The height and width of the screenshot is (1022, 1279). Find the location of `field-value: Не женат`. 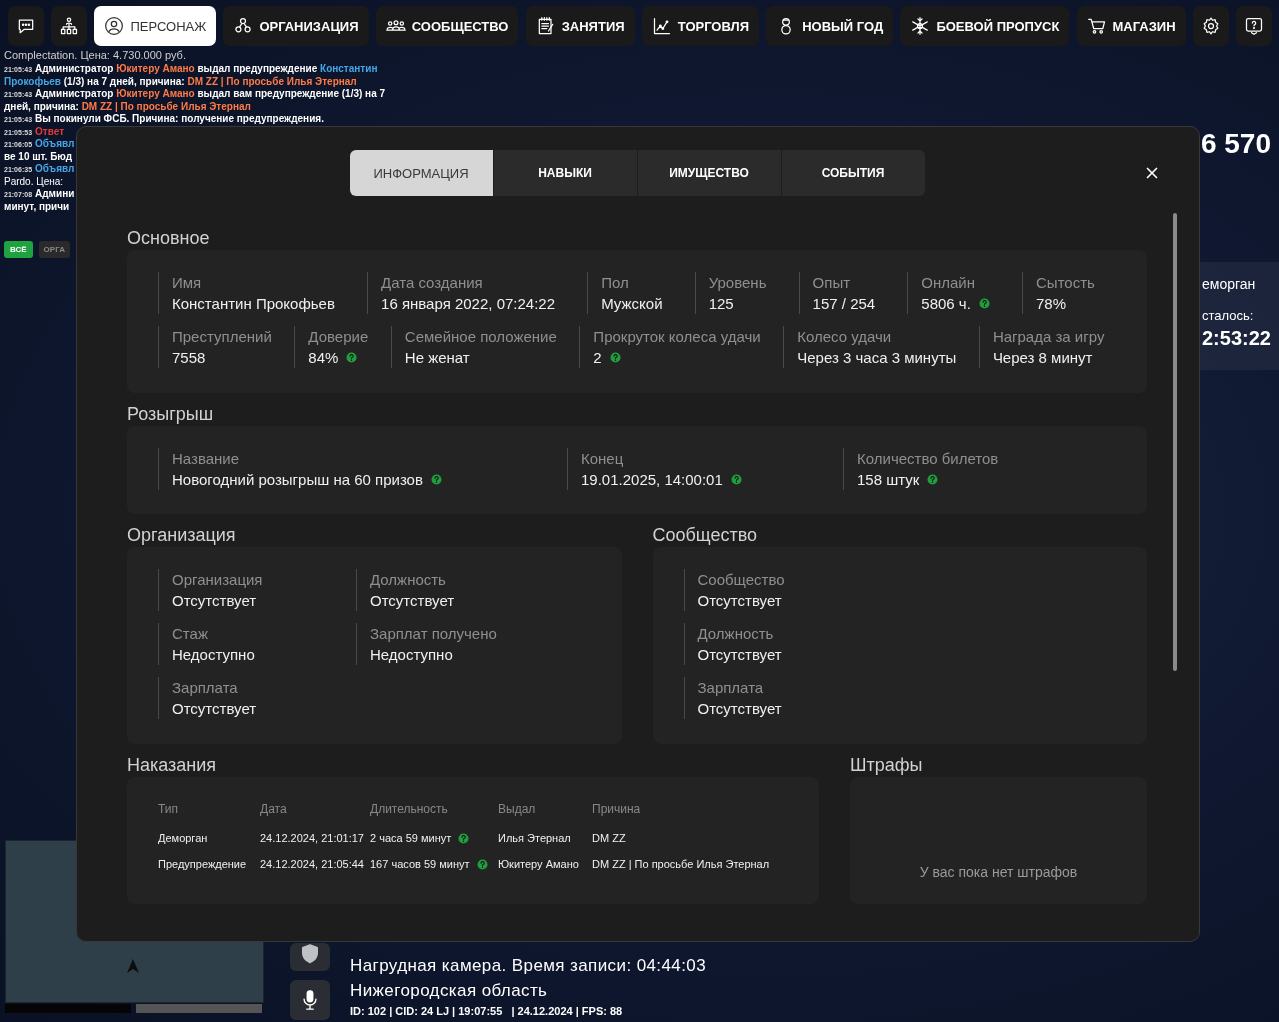

field-value: Не женат is located at coordinates (437, 358).